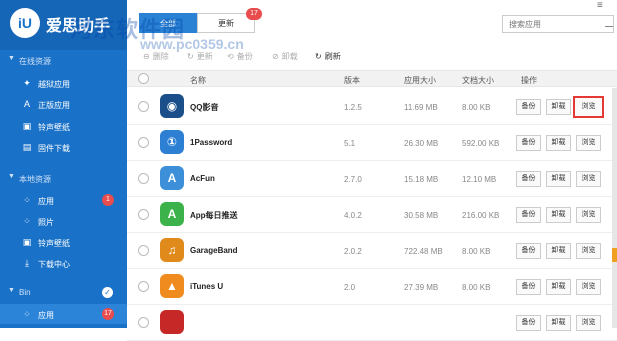 This screenshot has width=617, height=341. I want to click on sidebar-item-firmware: ▤ 固件下载, so click(63, 147).